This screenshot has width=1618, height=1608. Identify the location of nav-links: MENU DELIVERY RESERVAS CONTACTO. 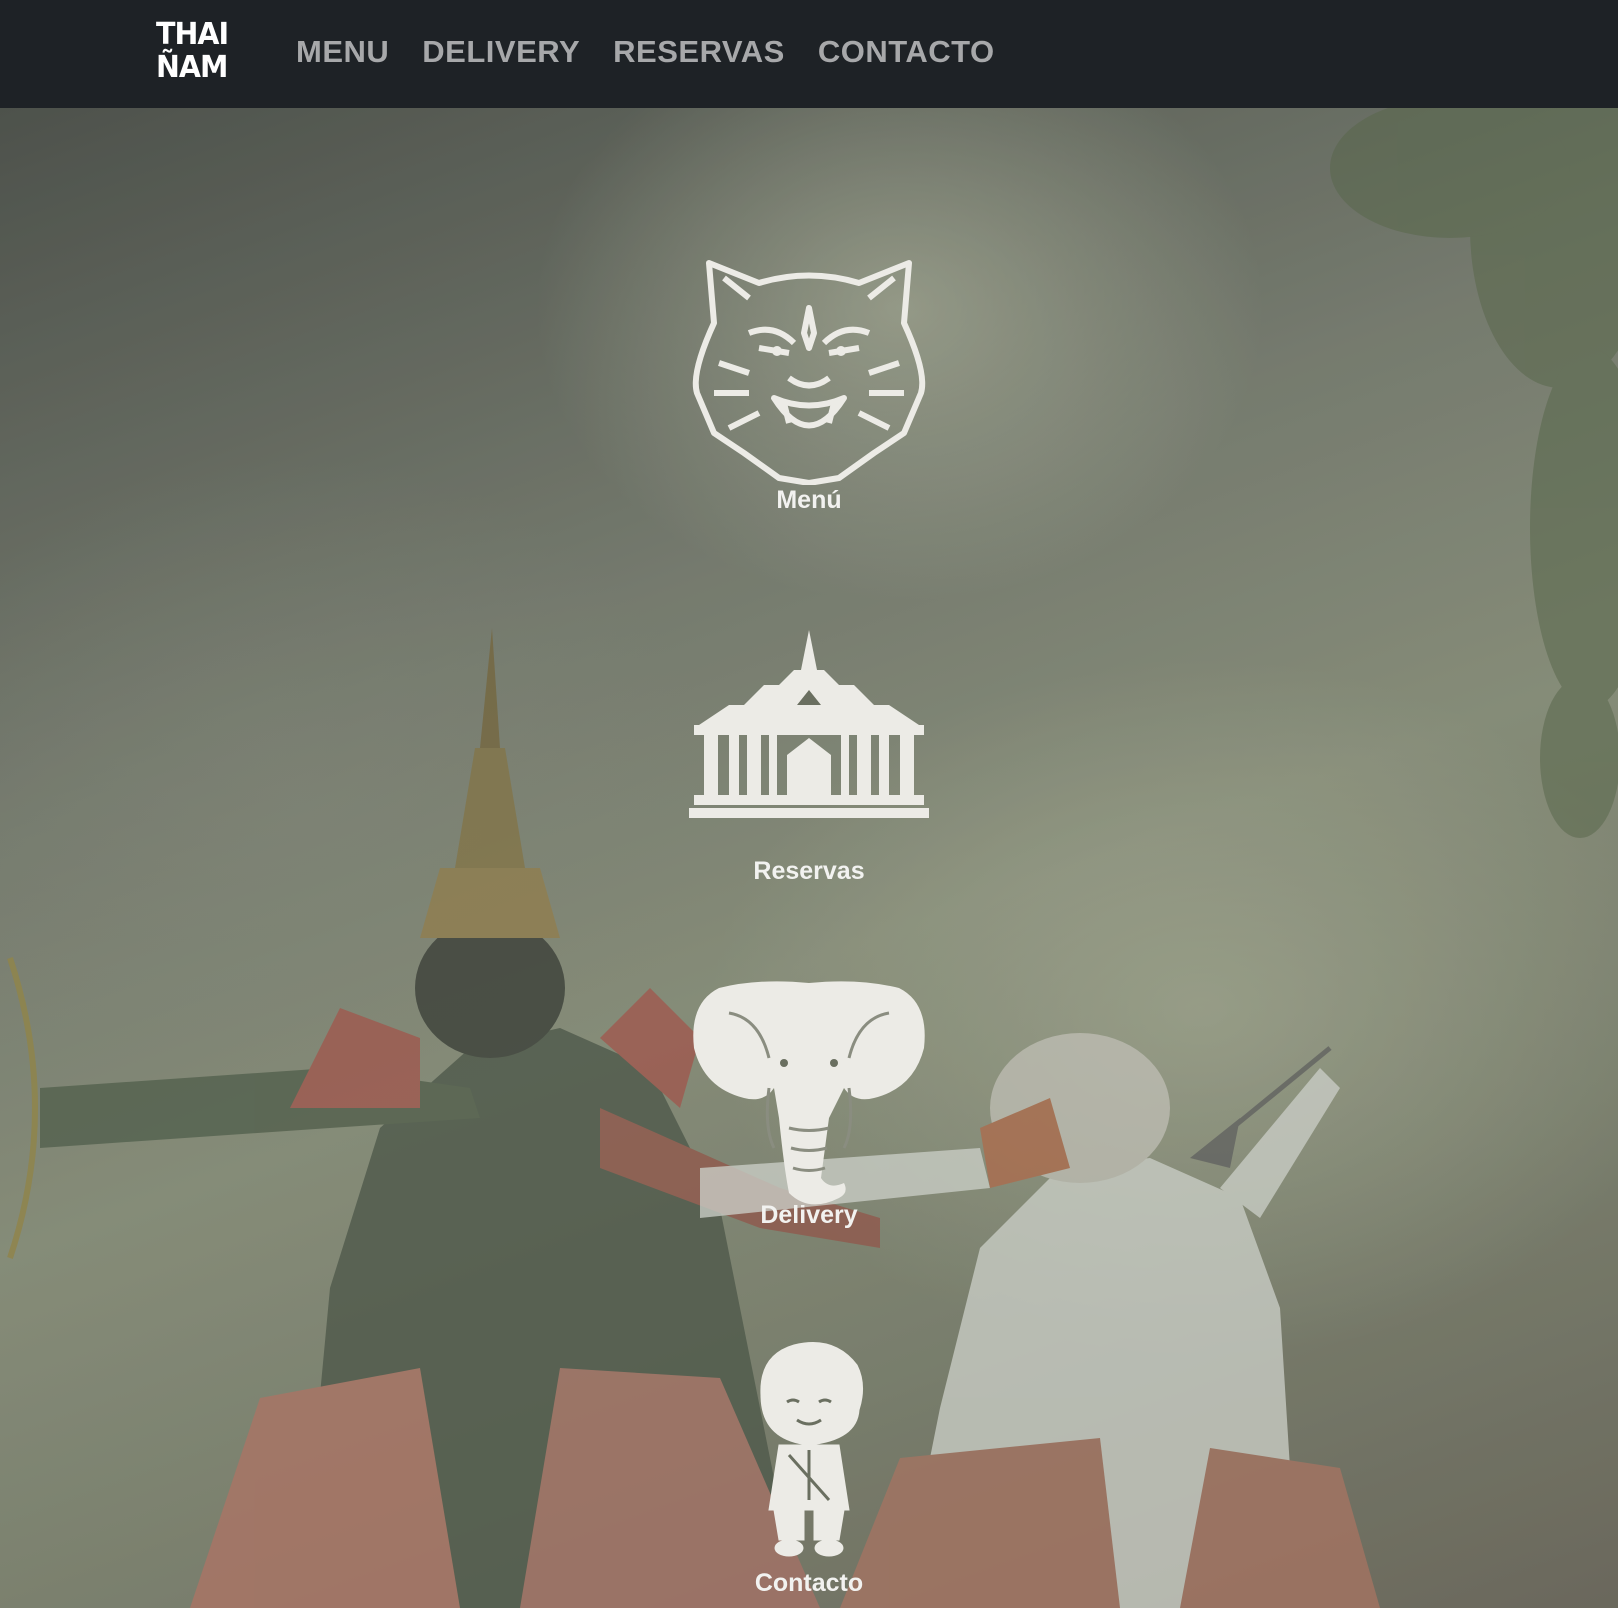
(662, 52).